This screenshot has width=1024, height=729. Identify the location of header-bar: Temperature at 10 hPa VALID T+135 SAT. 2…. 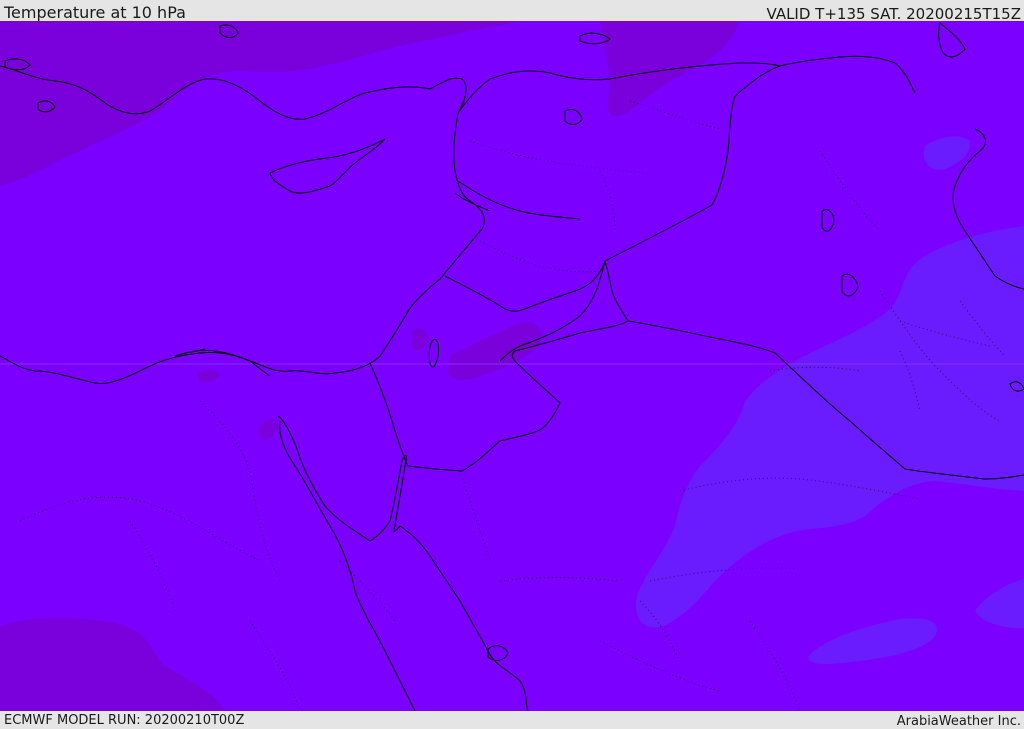
(512, 11).